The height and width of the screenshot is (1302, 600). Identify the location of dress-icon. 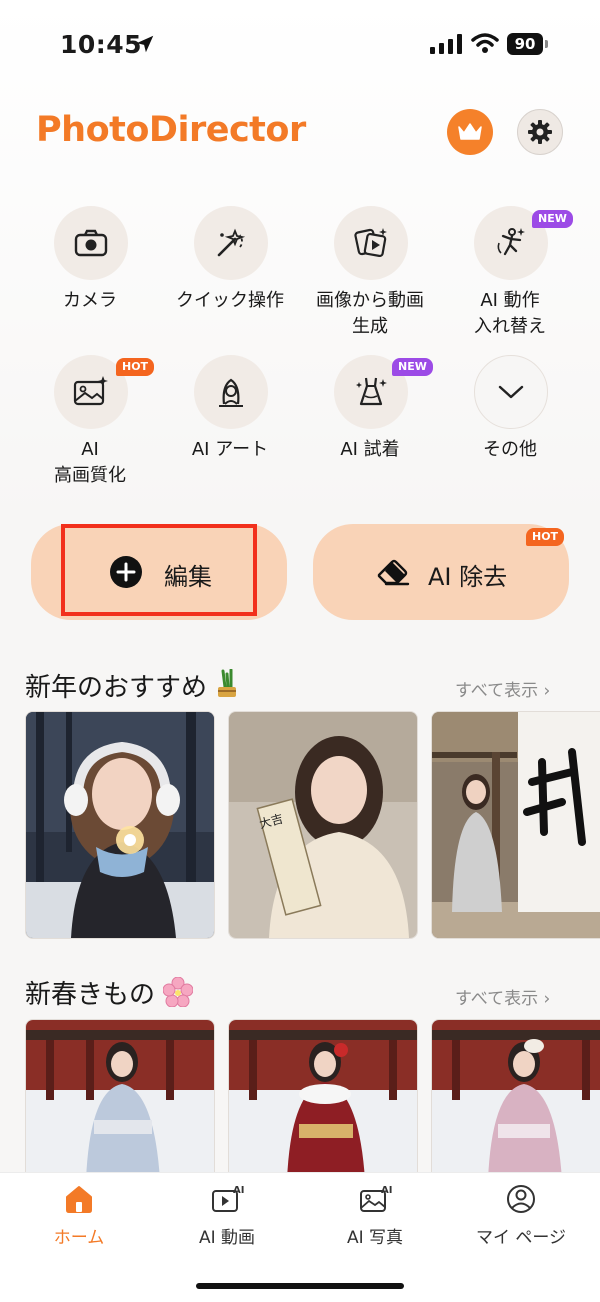
(371, 391).